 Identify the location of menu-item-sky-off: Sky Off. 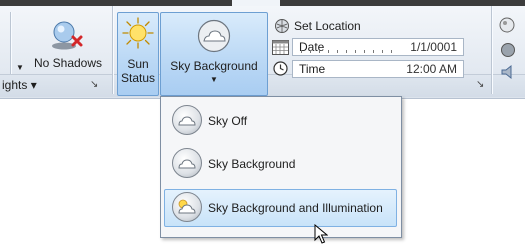
(280, 121).